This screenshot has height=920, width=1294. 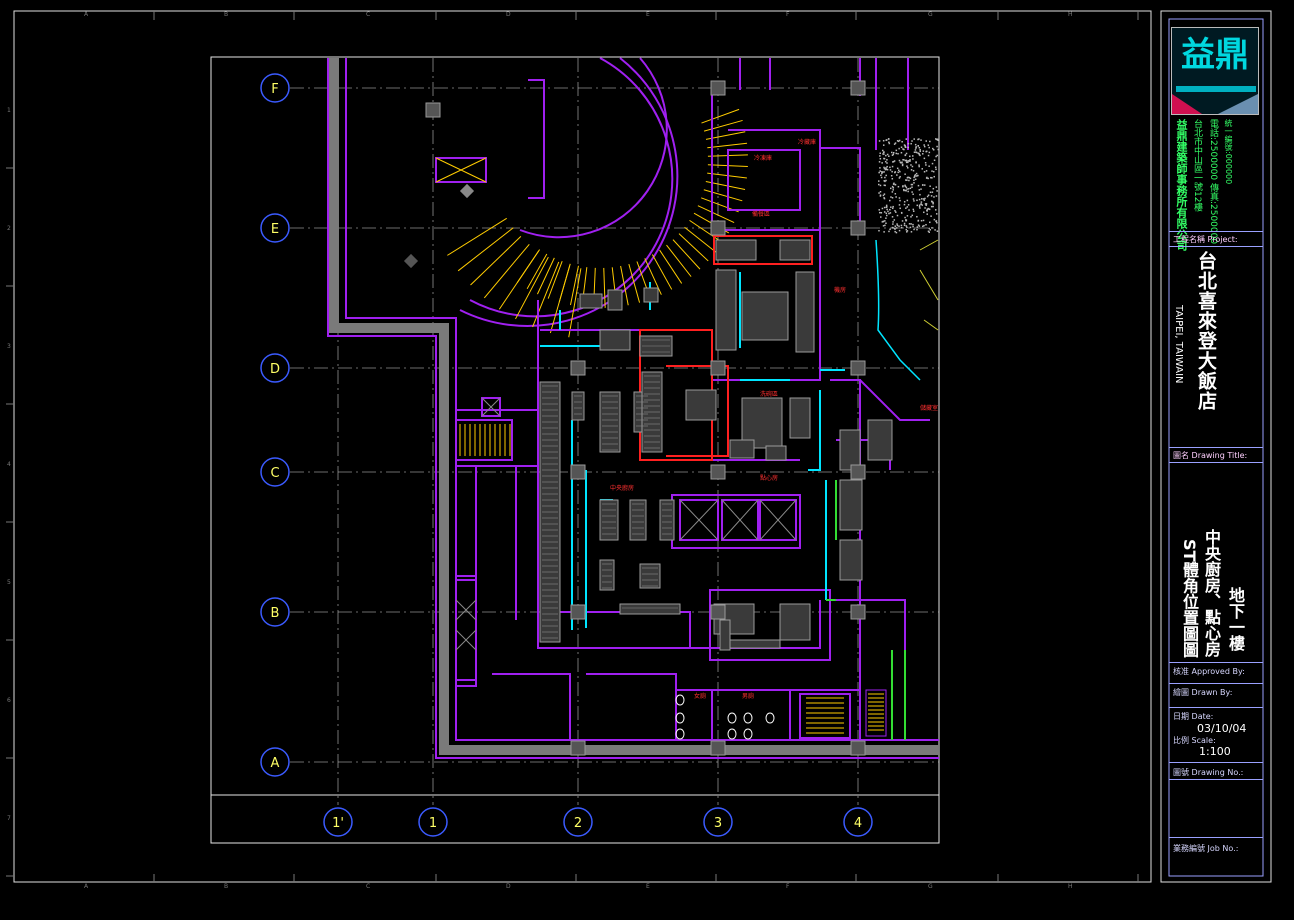 I want to click on grid-bubble-label: D, so click(x=275, y=369).